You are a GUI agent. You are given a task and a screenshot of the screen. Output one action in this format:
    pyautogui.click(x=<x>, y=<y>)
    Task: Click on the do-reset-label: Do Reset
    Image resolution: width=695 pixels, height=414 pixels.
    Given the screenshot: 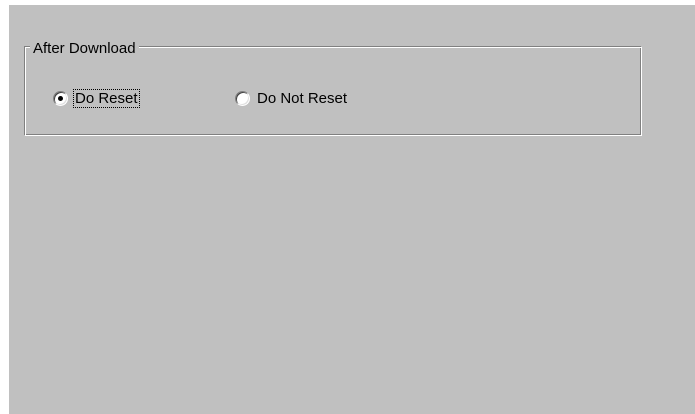 What is the action you would take?
    pyautogui.click(x=106, y=98)
    